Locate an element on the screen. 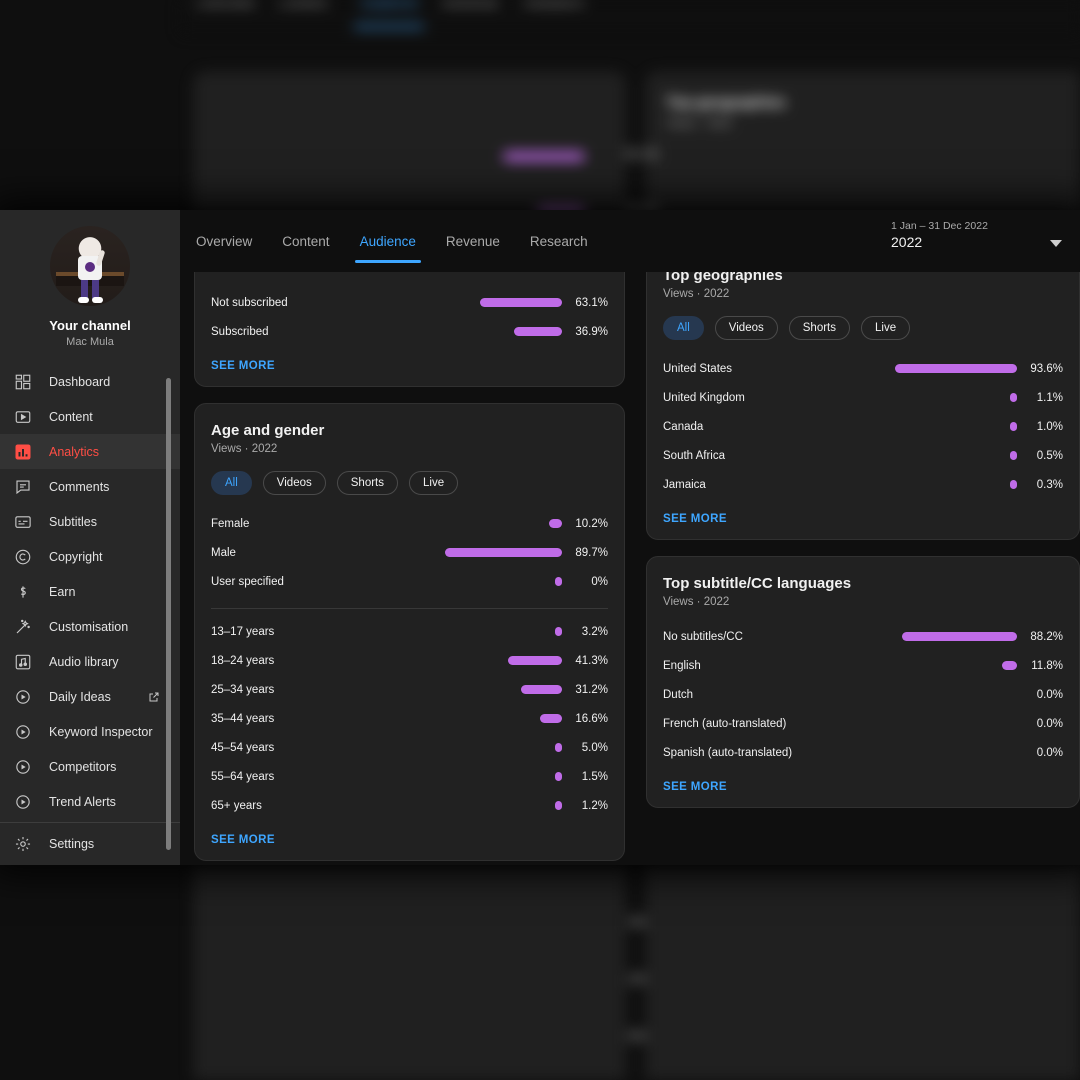 Image resolution: width=1080 pixels, height=1080 pixels. date-range-value: 2022 is located at coordinates (907, 242).